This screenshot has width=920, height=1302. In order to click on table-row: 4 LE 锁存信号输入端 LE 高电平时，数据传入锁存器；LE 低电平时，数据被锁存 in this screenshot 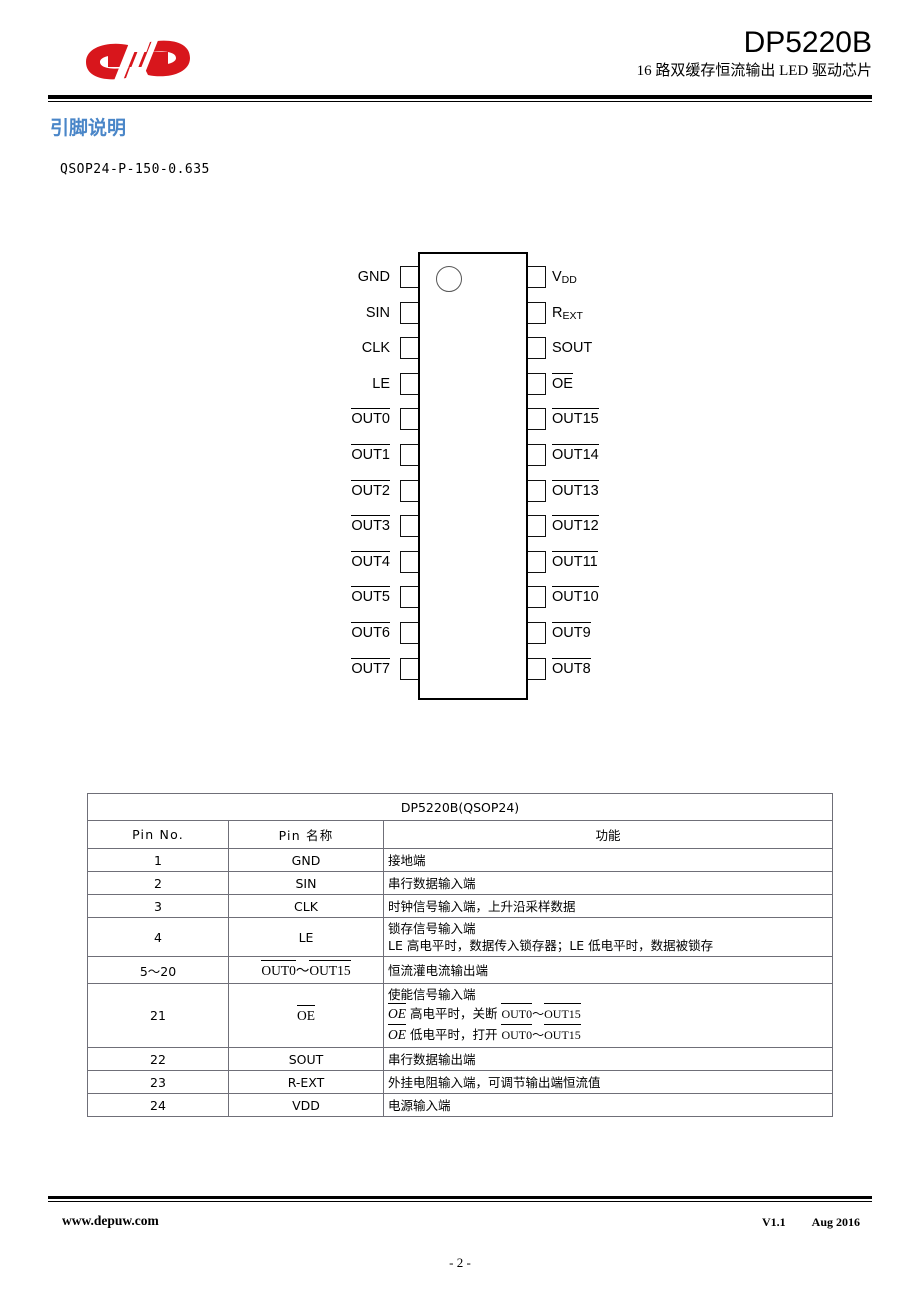, I will do `click(460, 937)`.